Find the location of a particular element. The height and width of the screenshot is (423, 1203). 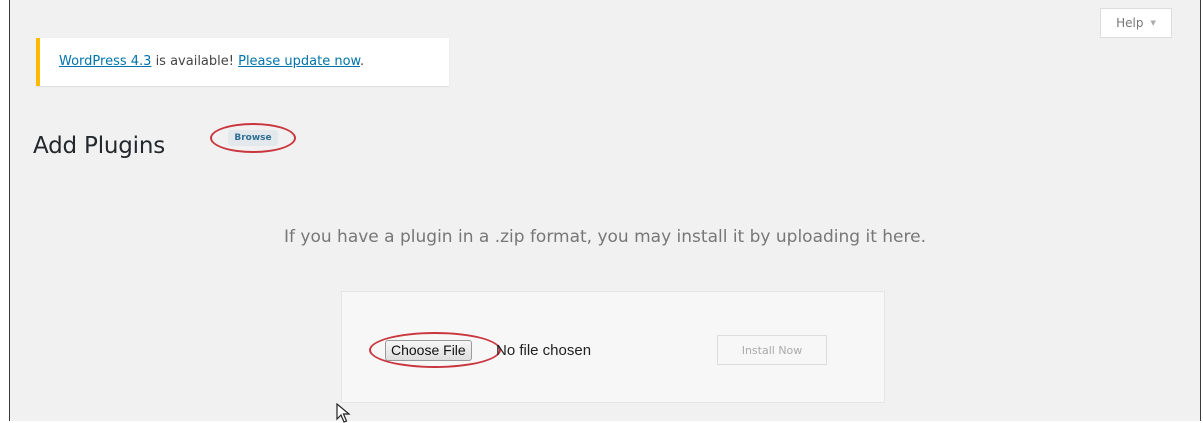

update-now-link: Please update now is located at coordinates (299, 61).